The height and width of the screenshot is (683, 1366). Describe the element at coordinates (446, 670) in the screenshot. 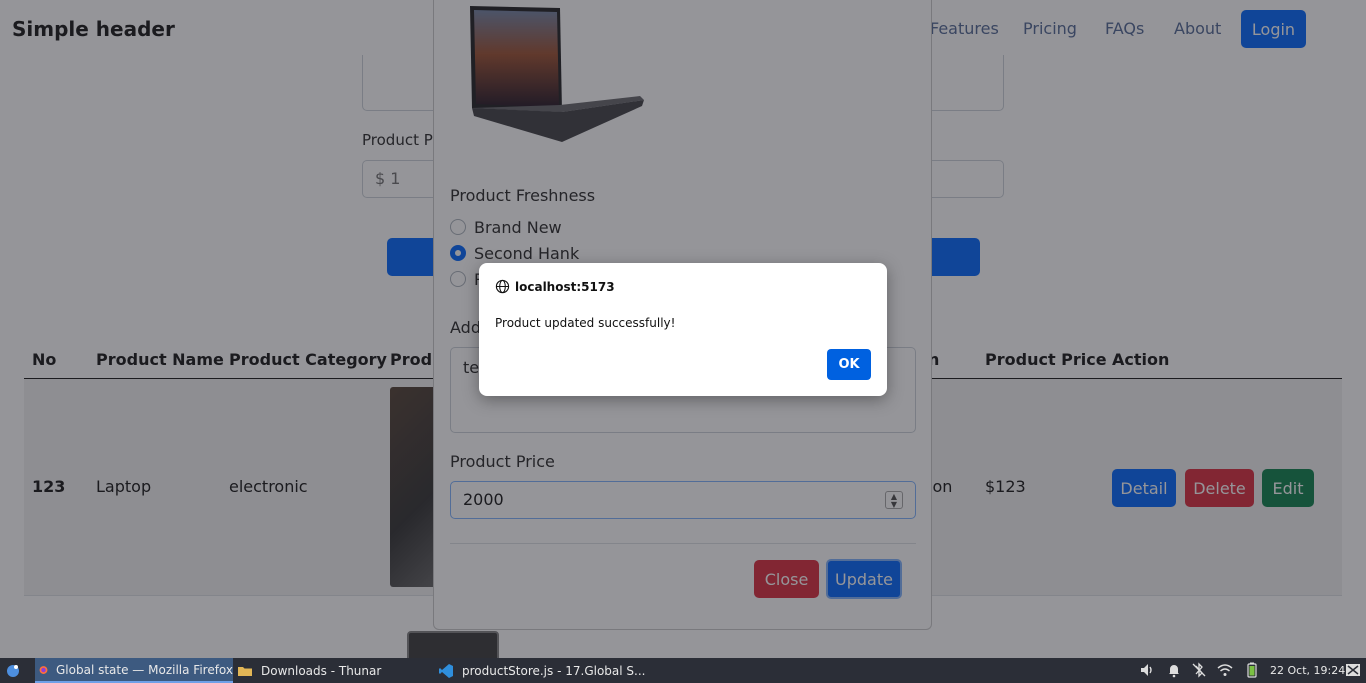

I see `vscode-icon` at that location.